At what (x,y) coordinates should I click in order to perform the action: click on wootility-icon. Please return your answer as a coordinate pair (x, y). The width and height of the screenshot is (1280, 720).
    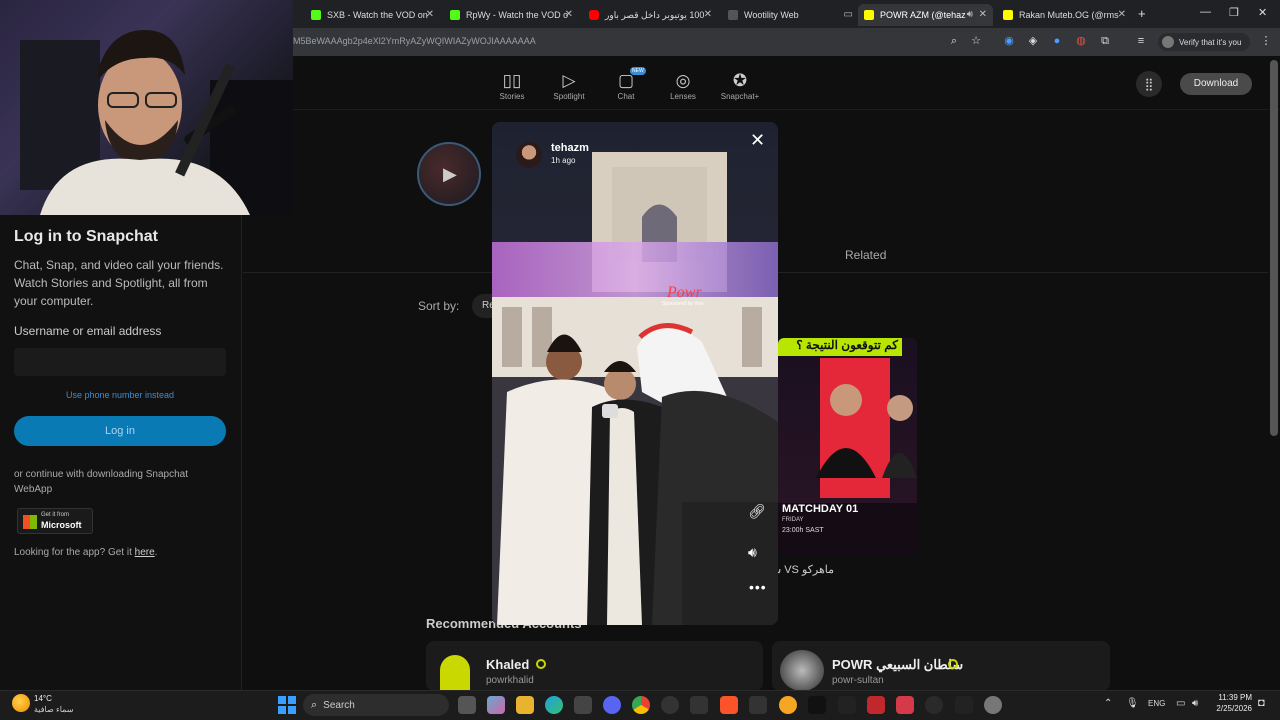
    Looking at the image, I should click on (733, 15).